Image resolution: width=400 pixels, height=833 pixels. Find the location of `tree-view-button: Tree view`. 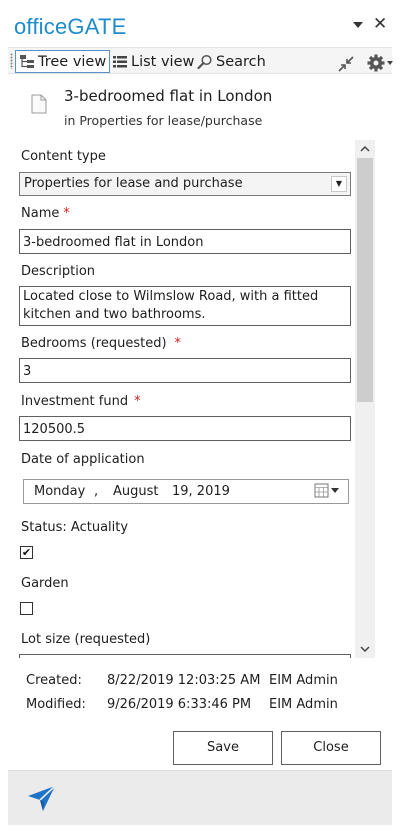

tree-view-button: Tree view is located at coordinates (63, 61).